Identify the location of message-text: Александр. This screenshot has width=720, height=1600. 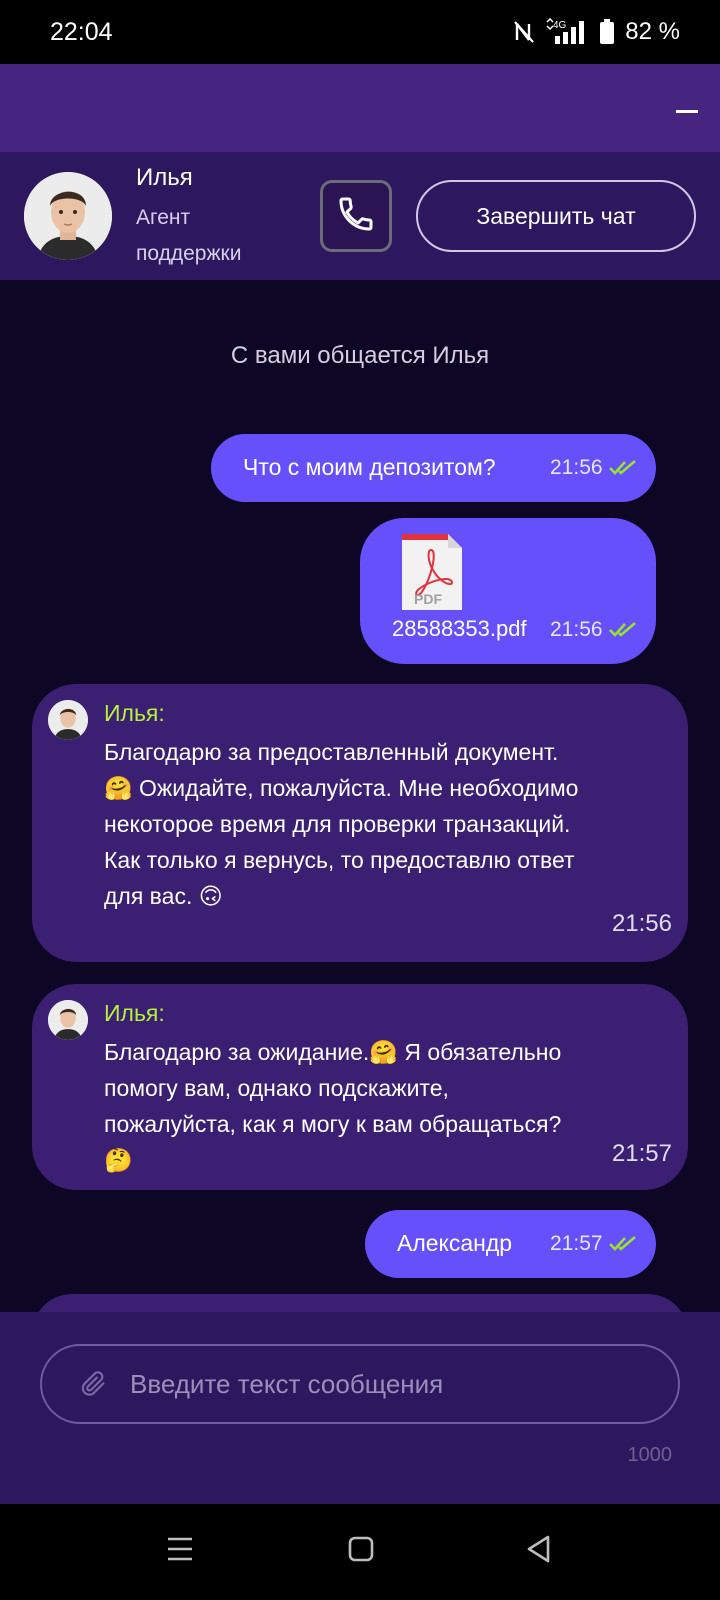
(455, 1243).